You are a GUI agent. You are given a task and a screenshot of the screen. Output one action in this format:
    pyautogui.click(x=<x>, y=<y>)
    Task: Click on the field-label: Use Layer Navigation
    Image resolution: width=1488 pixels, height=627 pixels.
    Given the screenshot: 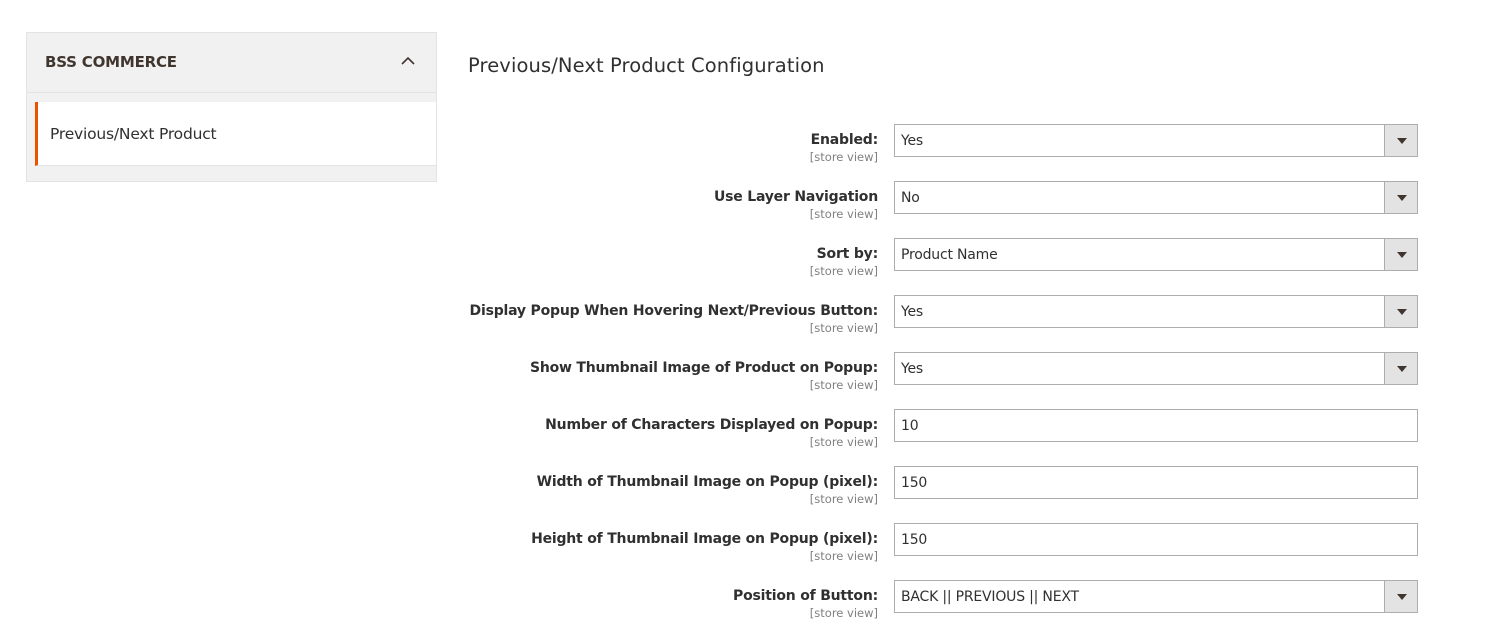 What is the action you would take?
    pyautogui.click(x=795, y=197)
    